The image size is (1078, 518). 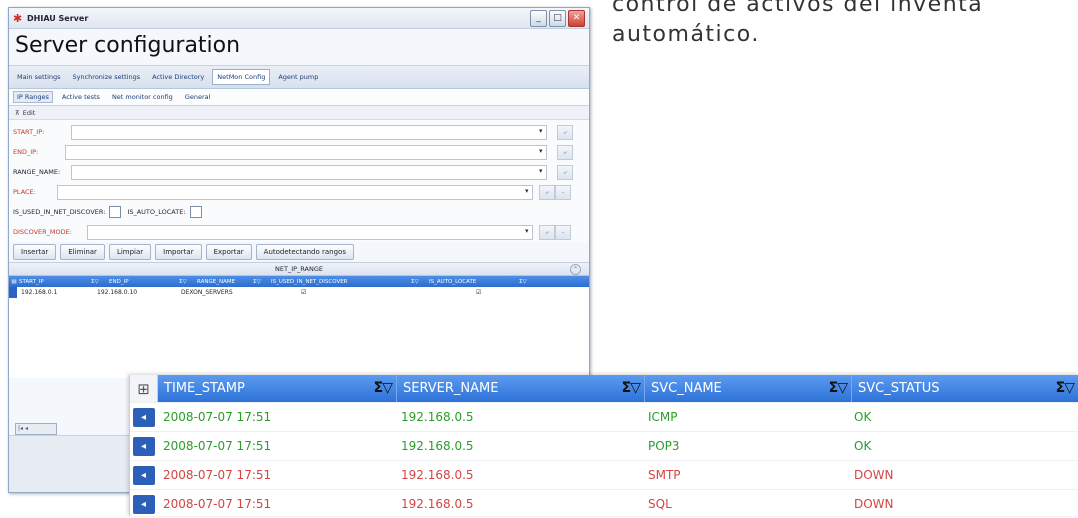 What do you see at coordinates (37, 172) in the screenshot?
I see `range-name-label: RANGE_NAME:` at bounding box center [37, 172].